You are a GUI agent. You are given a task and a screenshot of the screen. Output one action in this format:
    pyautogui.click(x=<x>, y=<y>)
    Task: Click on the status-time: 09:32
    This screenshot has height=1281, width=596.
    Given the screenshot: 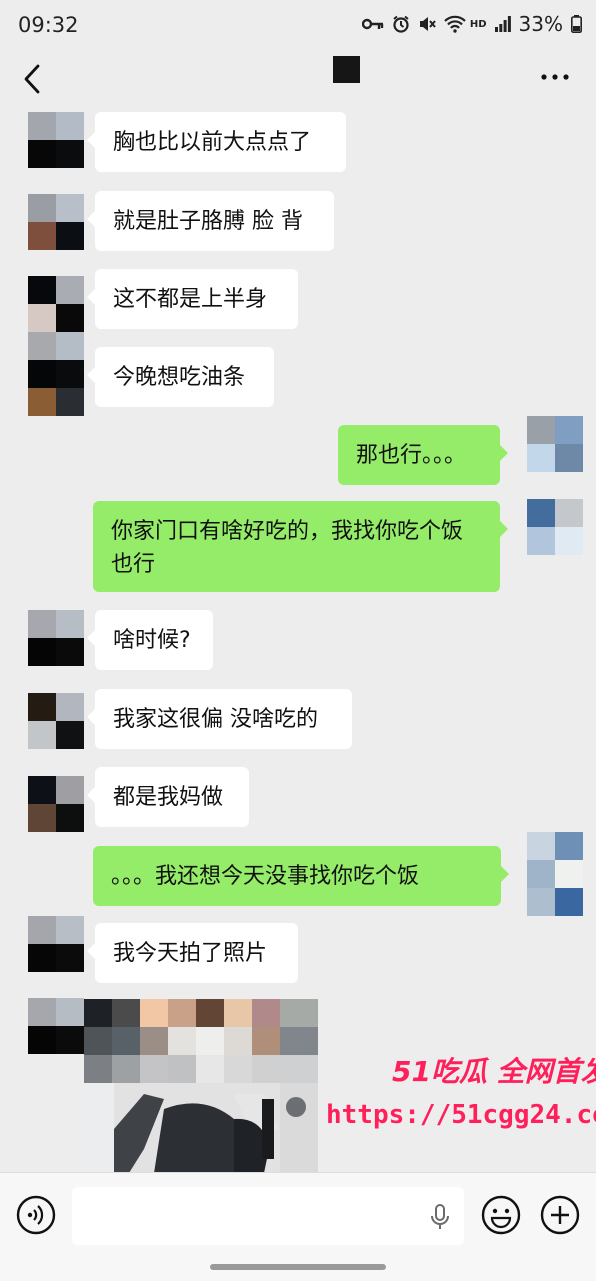 What is the action you would take?
    pyautogui.click(x=48, y=25)
    